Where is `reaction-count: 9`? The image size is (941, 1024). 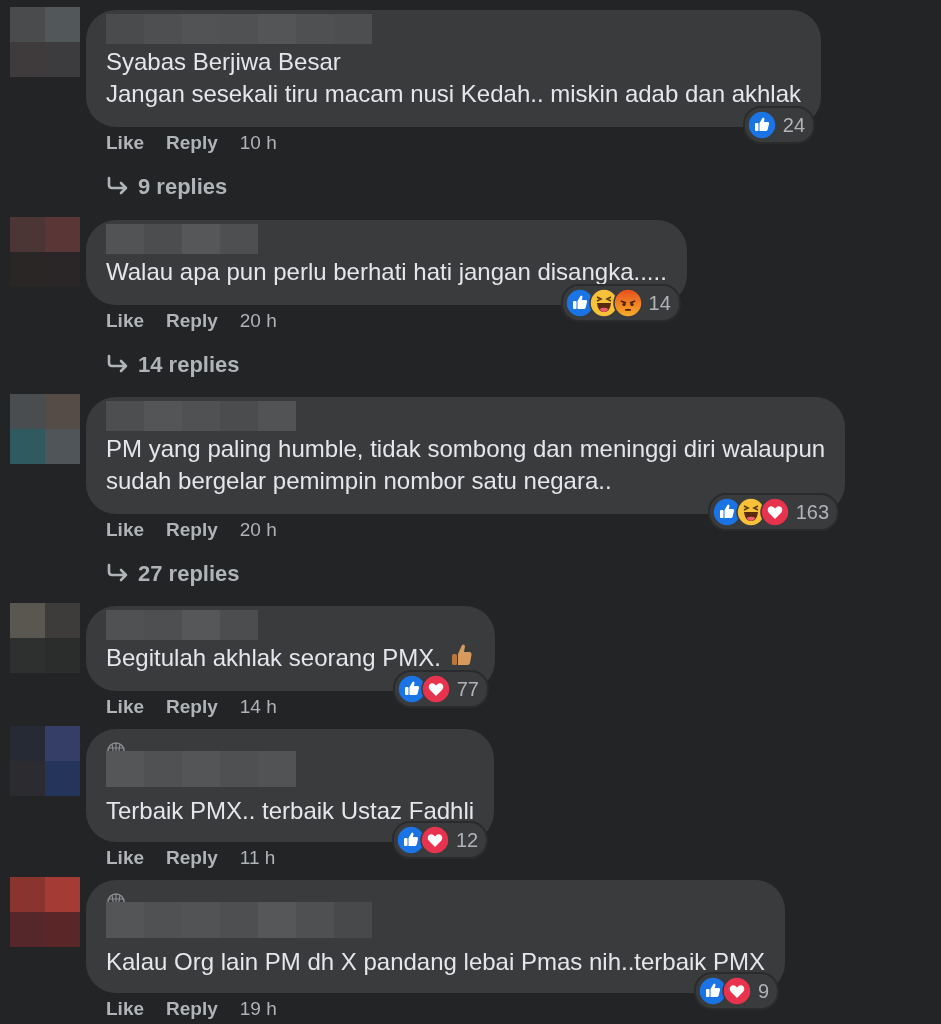
reaction-count: 9 is located at coordinates (763, 991).